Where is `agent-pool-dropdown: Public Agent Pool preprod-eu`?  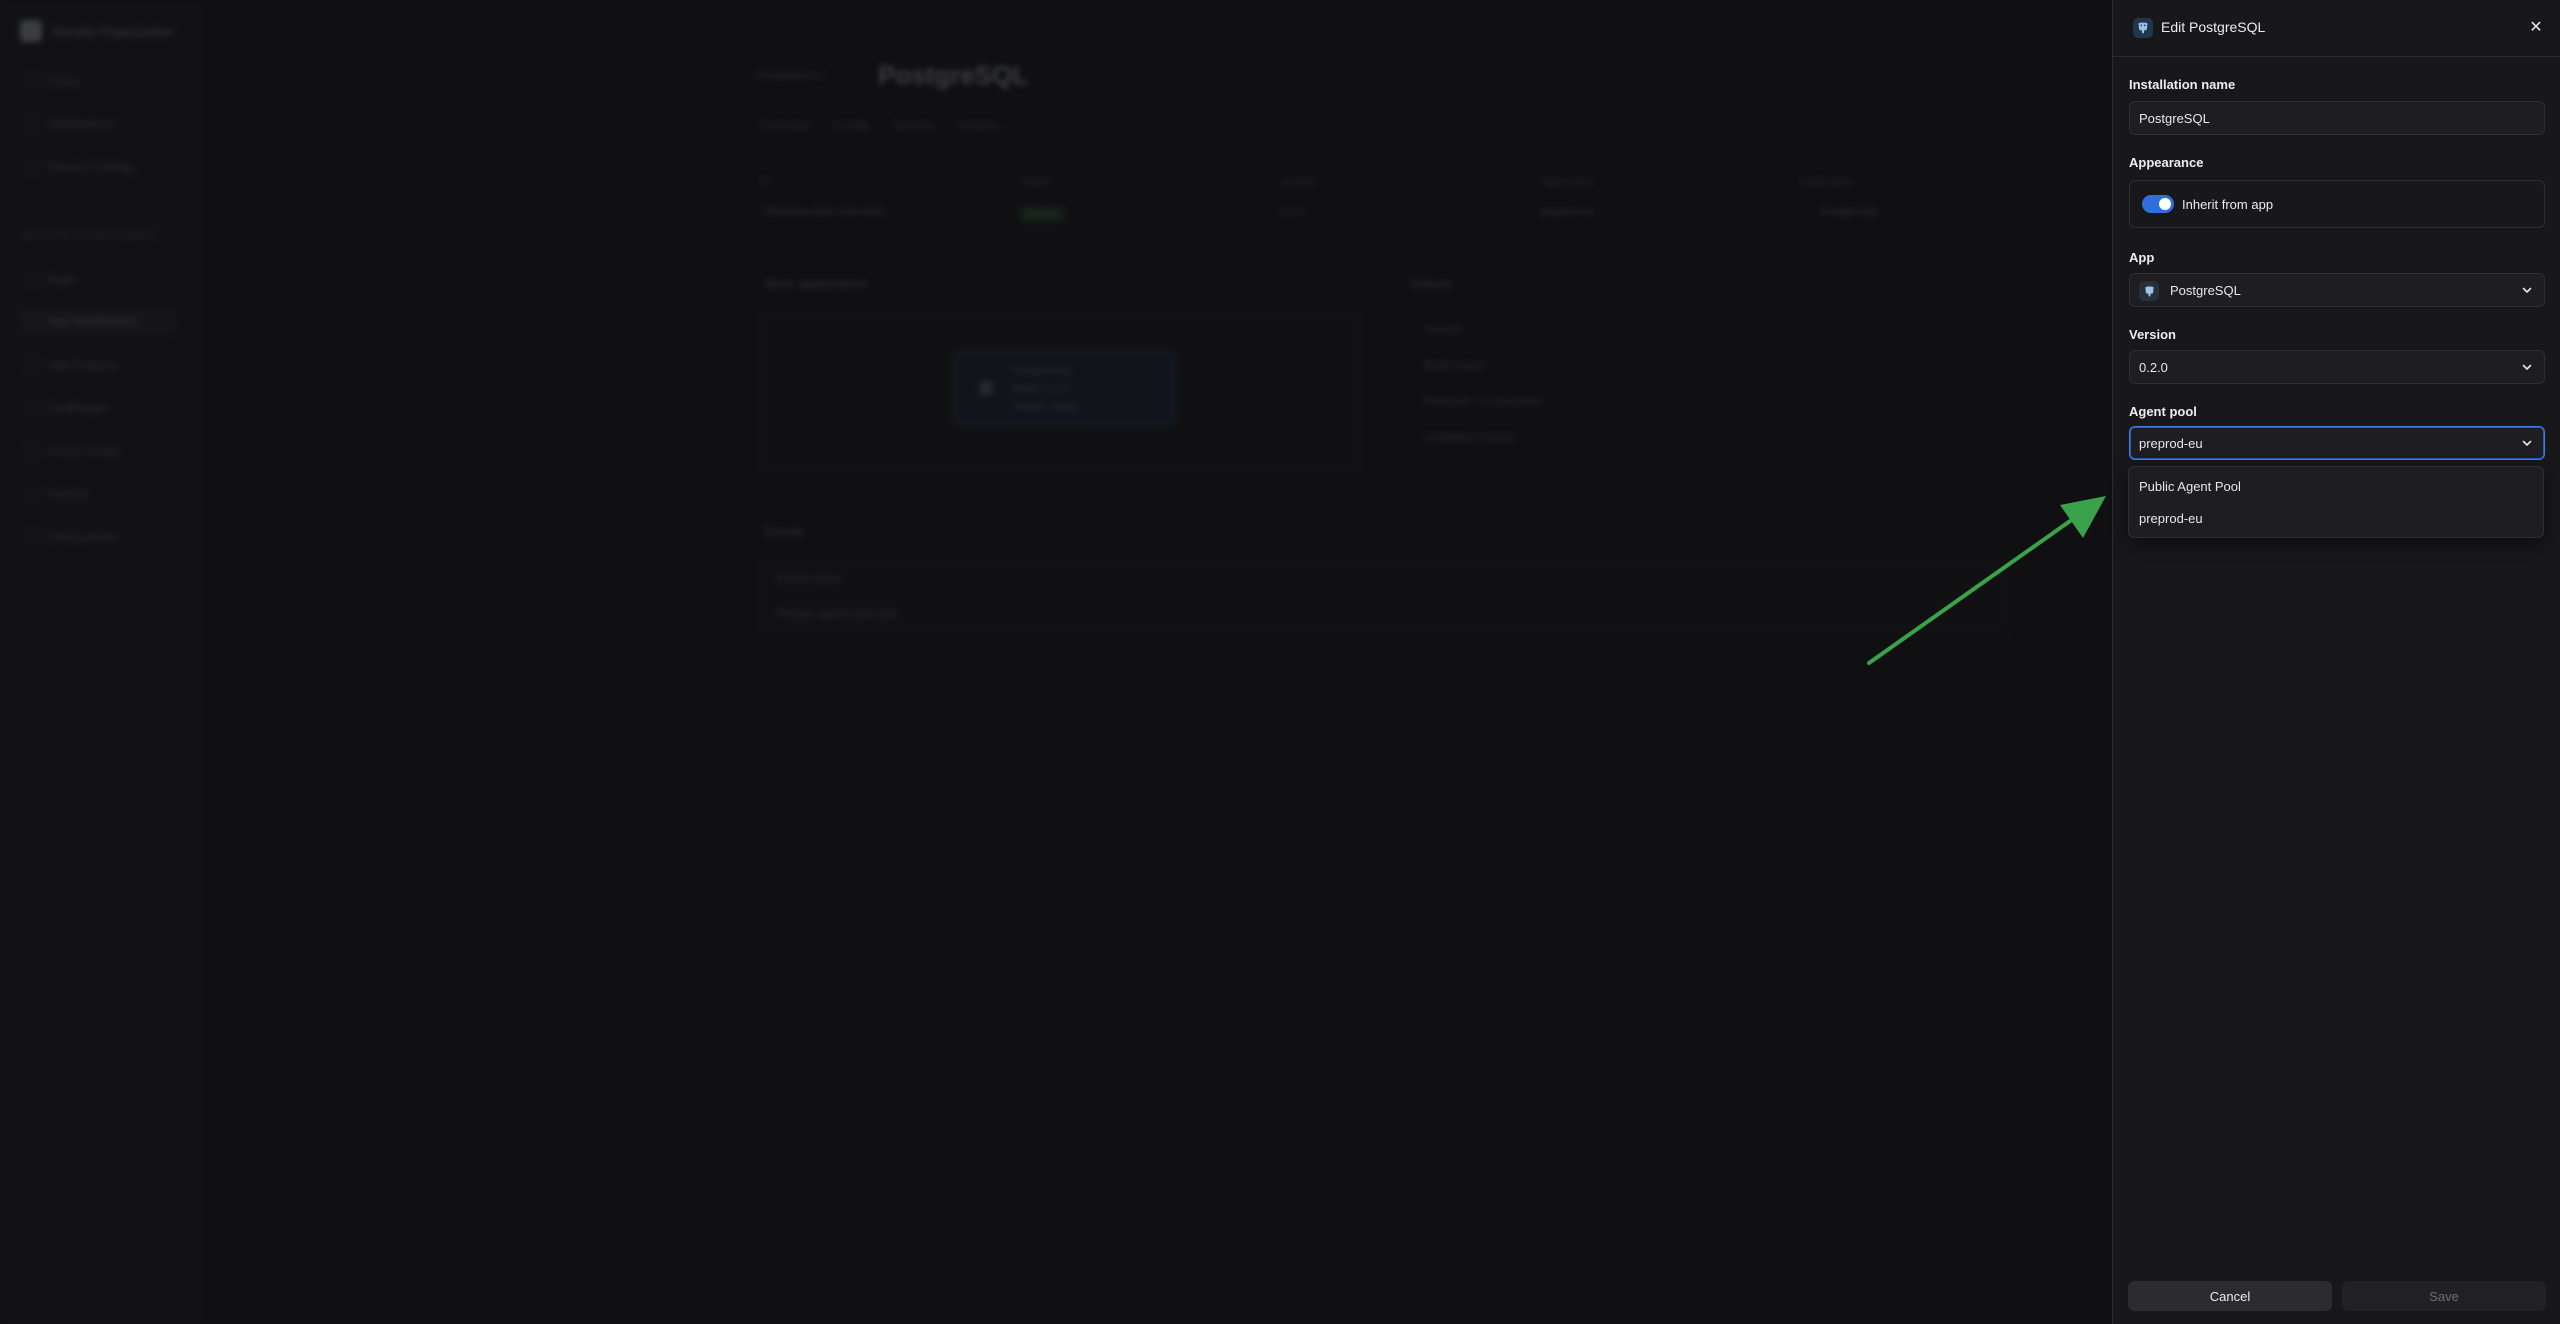 agent-pool-dropdown: Public Agent Pool preprod-eu is located at coordinates (2336, 502).